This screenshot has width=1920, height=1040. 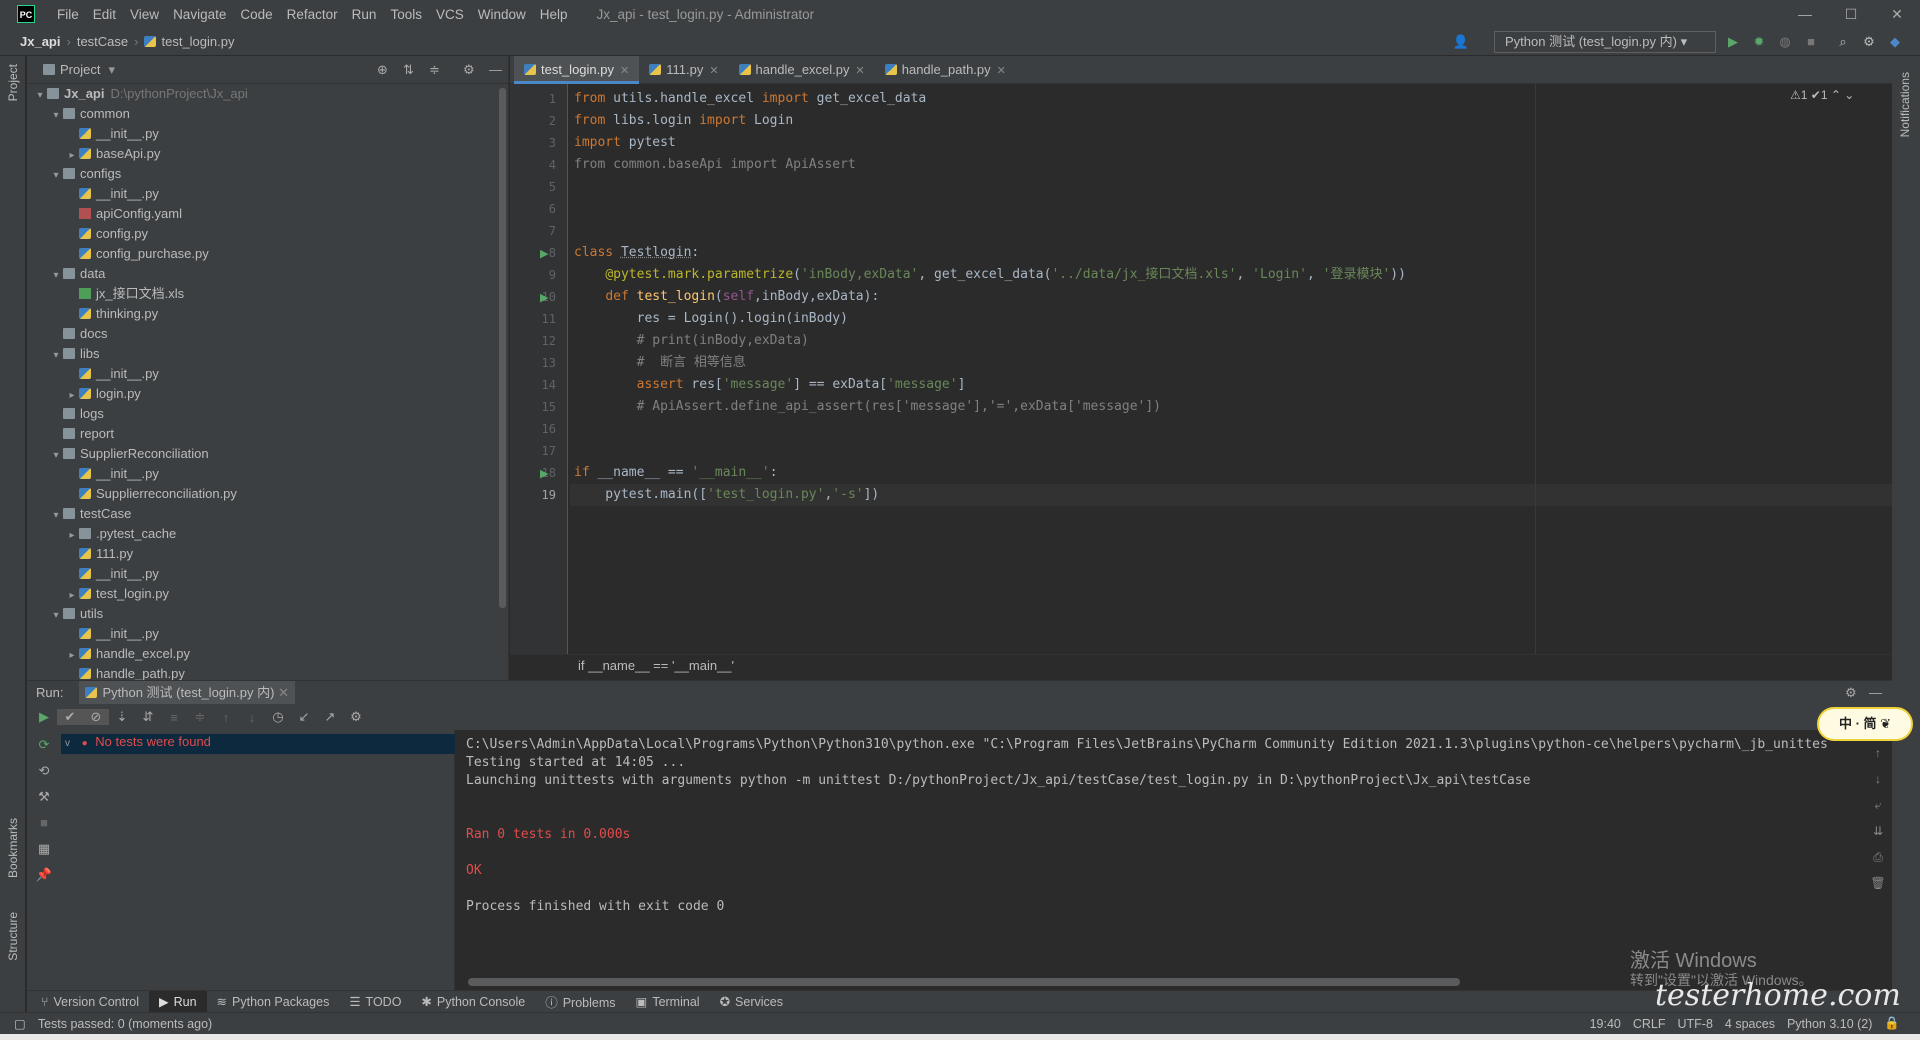 I want to click on import-tests-icon: ↙, so click(x=304, y=717).